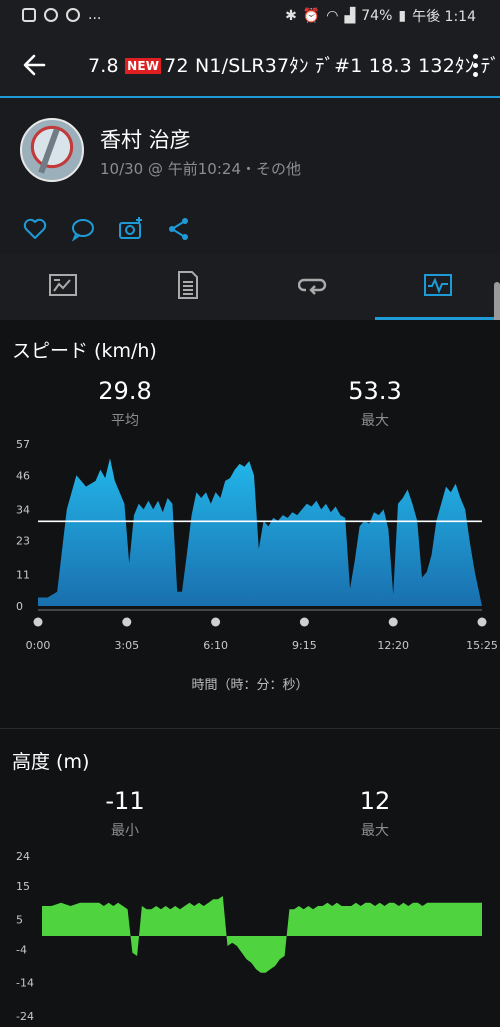 Image resolution: width=500 pixels, height=1027 pixels. I want to click on altitude-max-value: 12, so click(375, 801).